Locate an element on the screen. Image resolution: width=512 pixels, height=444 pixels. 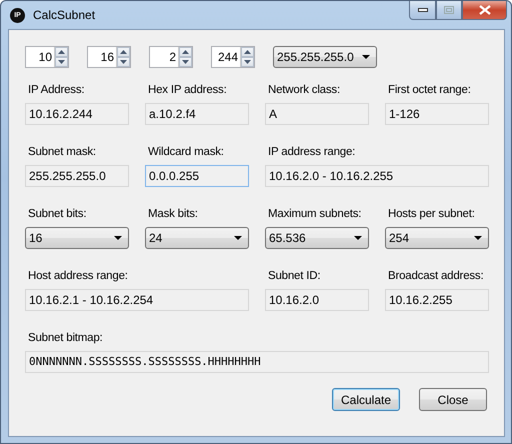
minimize-button is located at coordinates (422, 10).